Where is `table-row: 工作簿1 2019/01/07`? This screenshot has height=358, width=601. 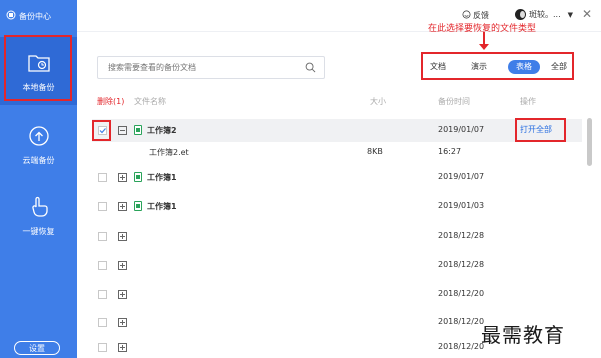
table-row: 工作簿1 2019/01/07 is located at coordinates (337, 177).